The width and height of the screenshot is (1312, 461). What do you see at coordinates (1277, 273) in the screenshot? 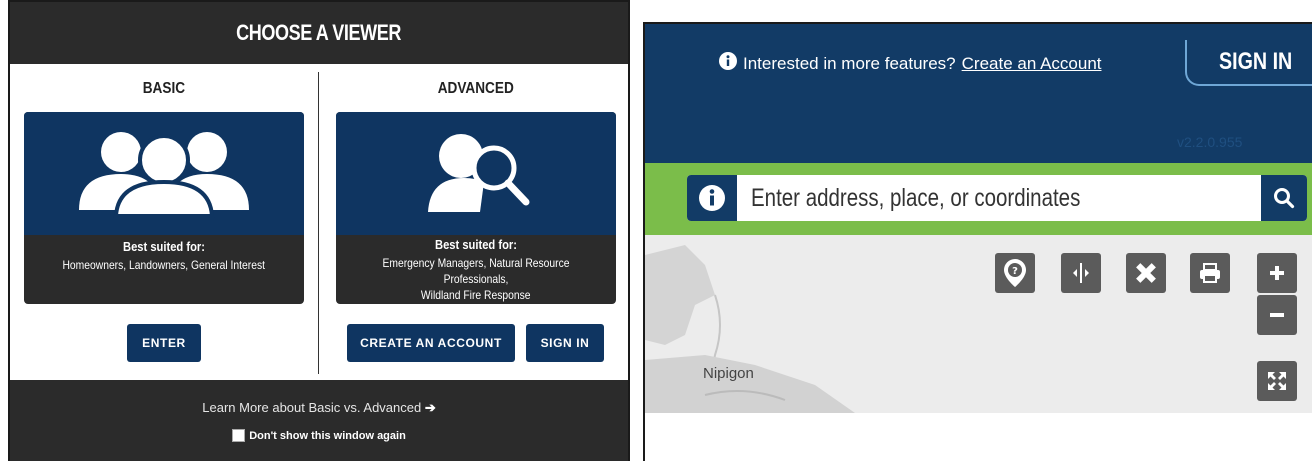
I see `zoom-in-icon` at bounding box center [1277, 273].